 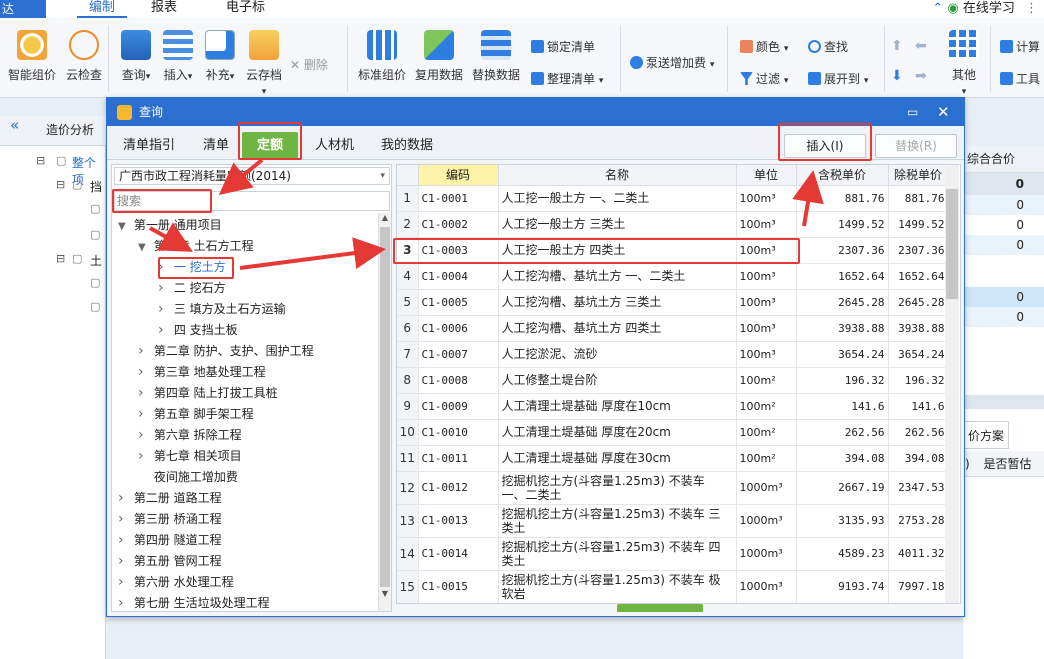 What do you see at coordinates (171, 237) in the screenshot?
I see `arrow-to-chapter` at bounding box center [171, 237].